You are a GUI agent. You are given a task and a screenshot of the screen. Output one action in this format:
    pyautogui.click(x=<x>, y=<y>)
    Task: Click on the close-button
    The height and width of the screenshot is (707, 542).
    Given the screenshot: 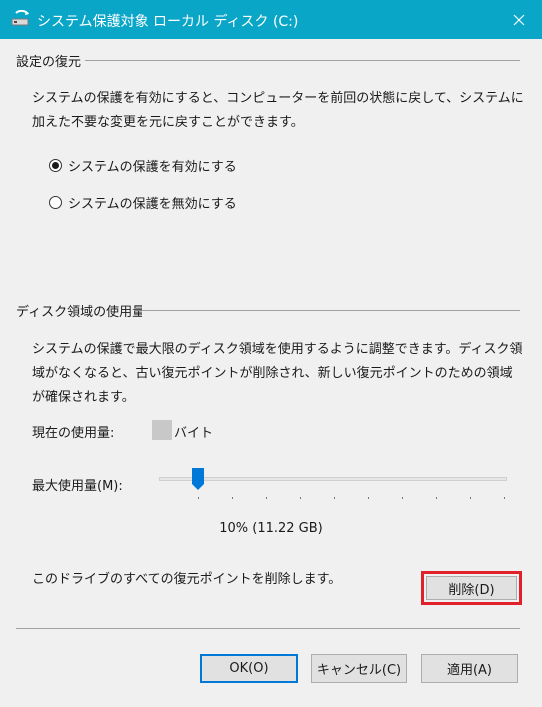 What is the action you would take?
    pyautogui.click(x=519, y=19)
    